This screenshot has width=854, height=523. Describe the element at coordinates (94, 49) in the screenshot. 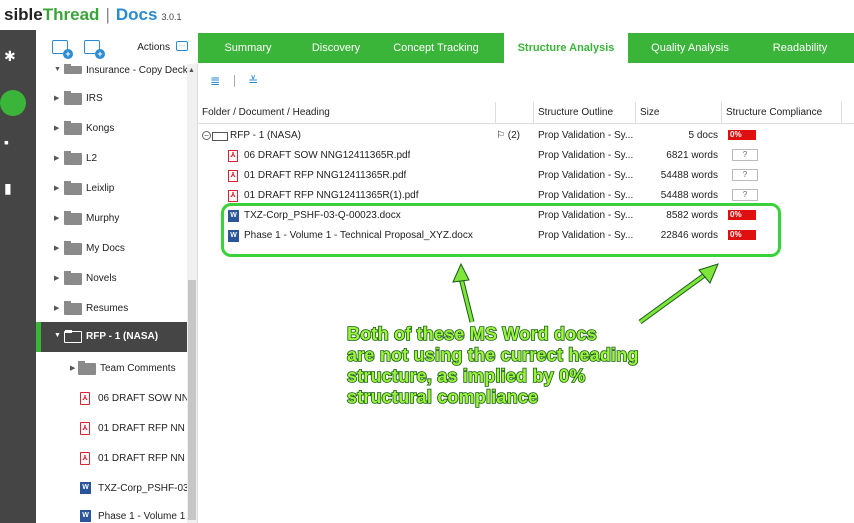

I see `new-document-icon` at that location.